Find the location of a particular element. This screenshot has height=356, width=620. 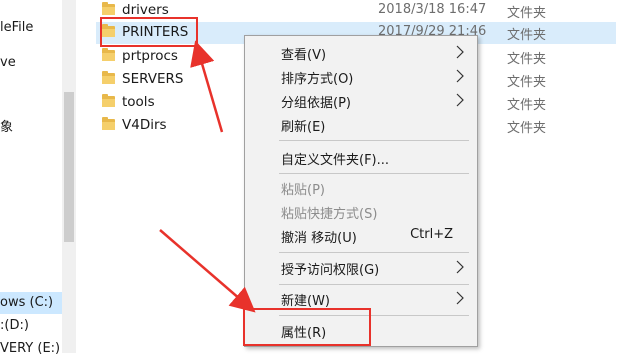

menu-item-label: 刷新(E) is located at coordinates (303, 127).